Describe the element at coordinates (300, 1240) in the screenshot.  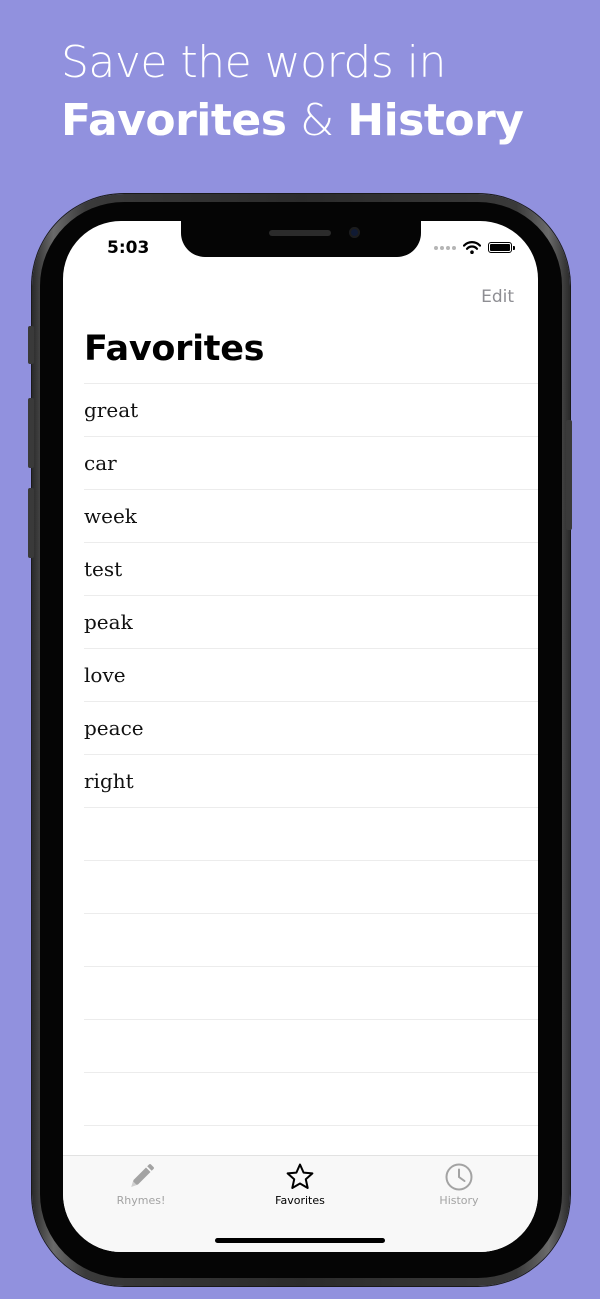
I see `home-indicator` at that location.